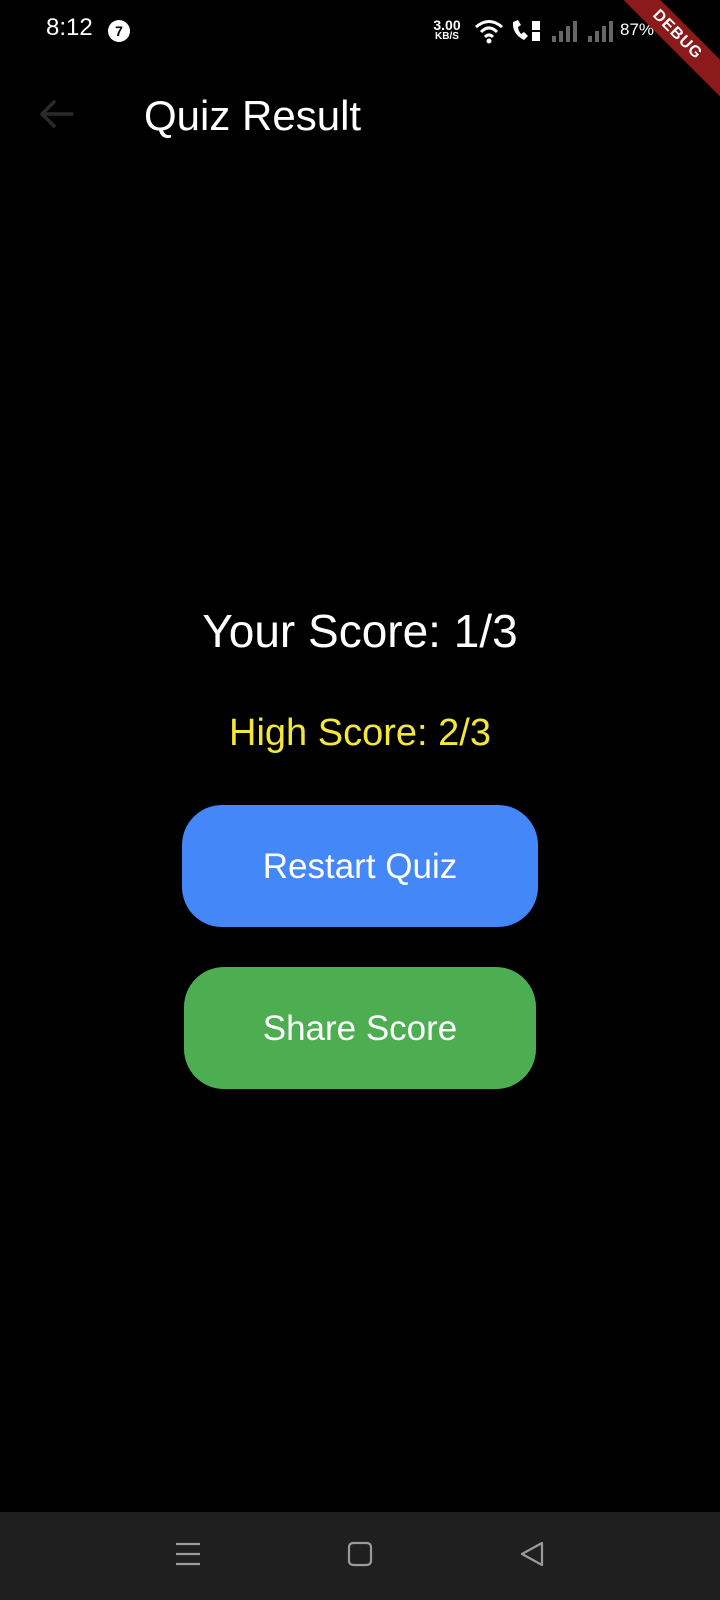 This screenshot has width=720, height=1600. I want to click on system-navigation-bar, so click(360, 1556).